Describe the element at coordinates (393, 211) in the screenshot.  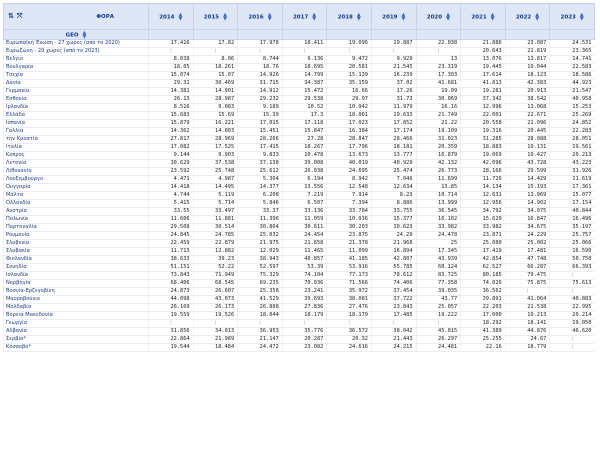
I see `value-cell: 33.755` at that location.